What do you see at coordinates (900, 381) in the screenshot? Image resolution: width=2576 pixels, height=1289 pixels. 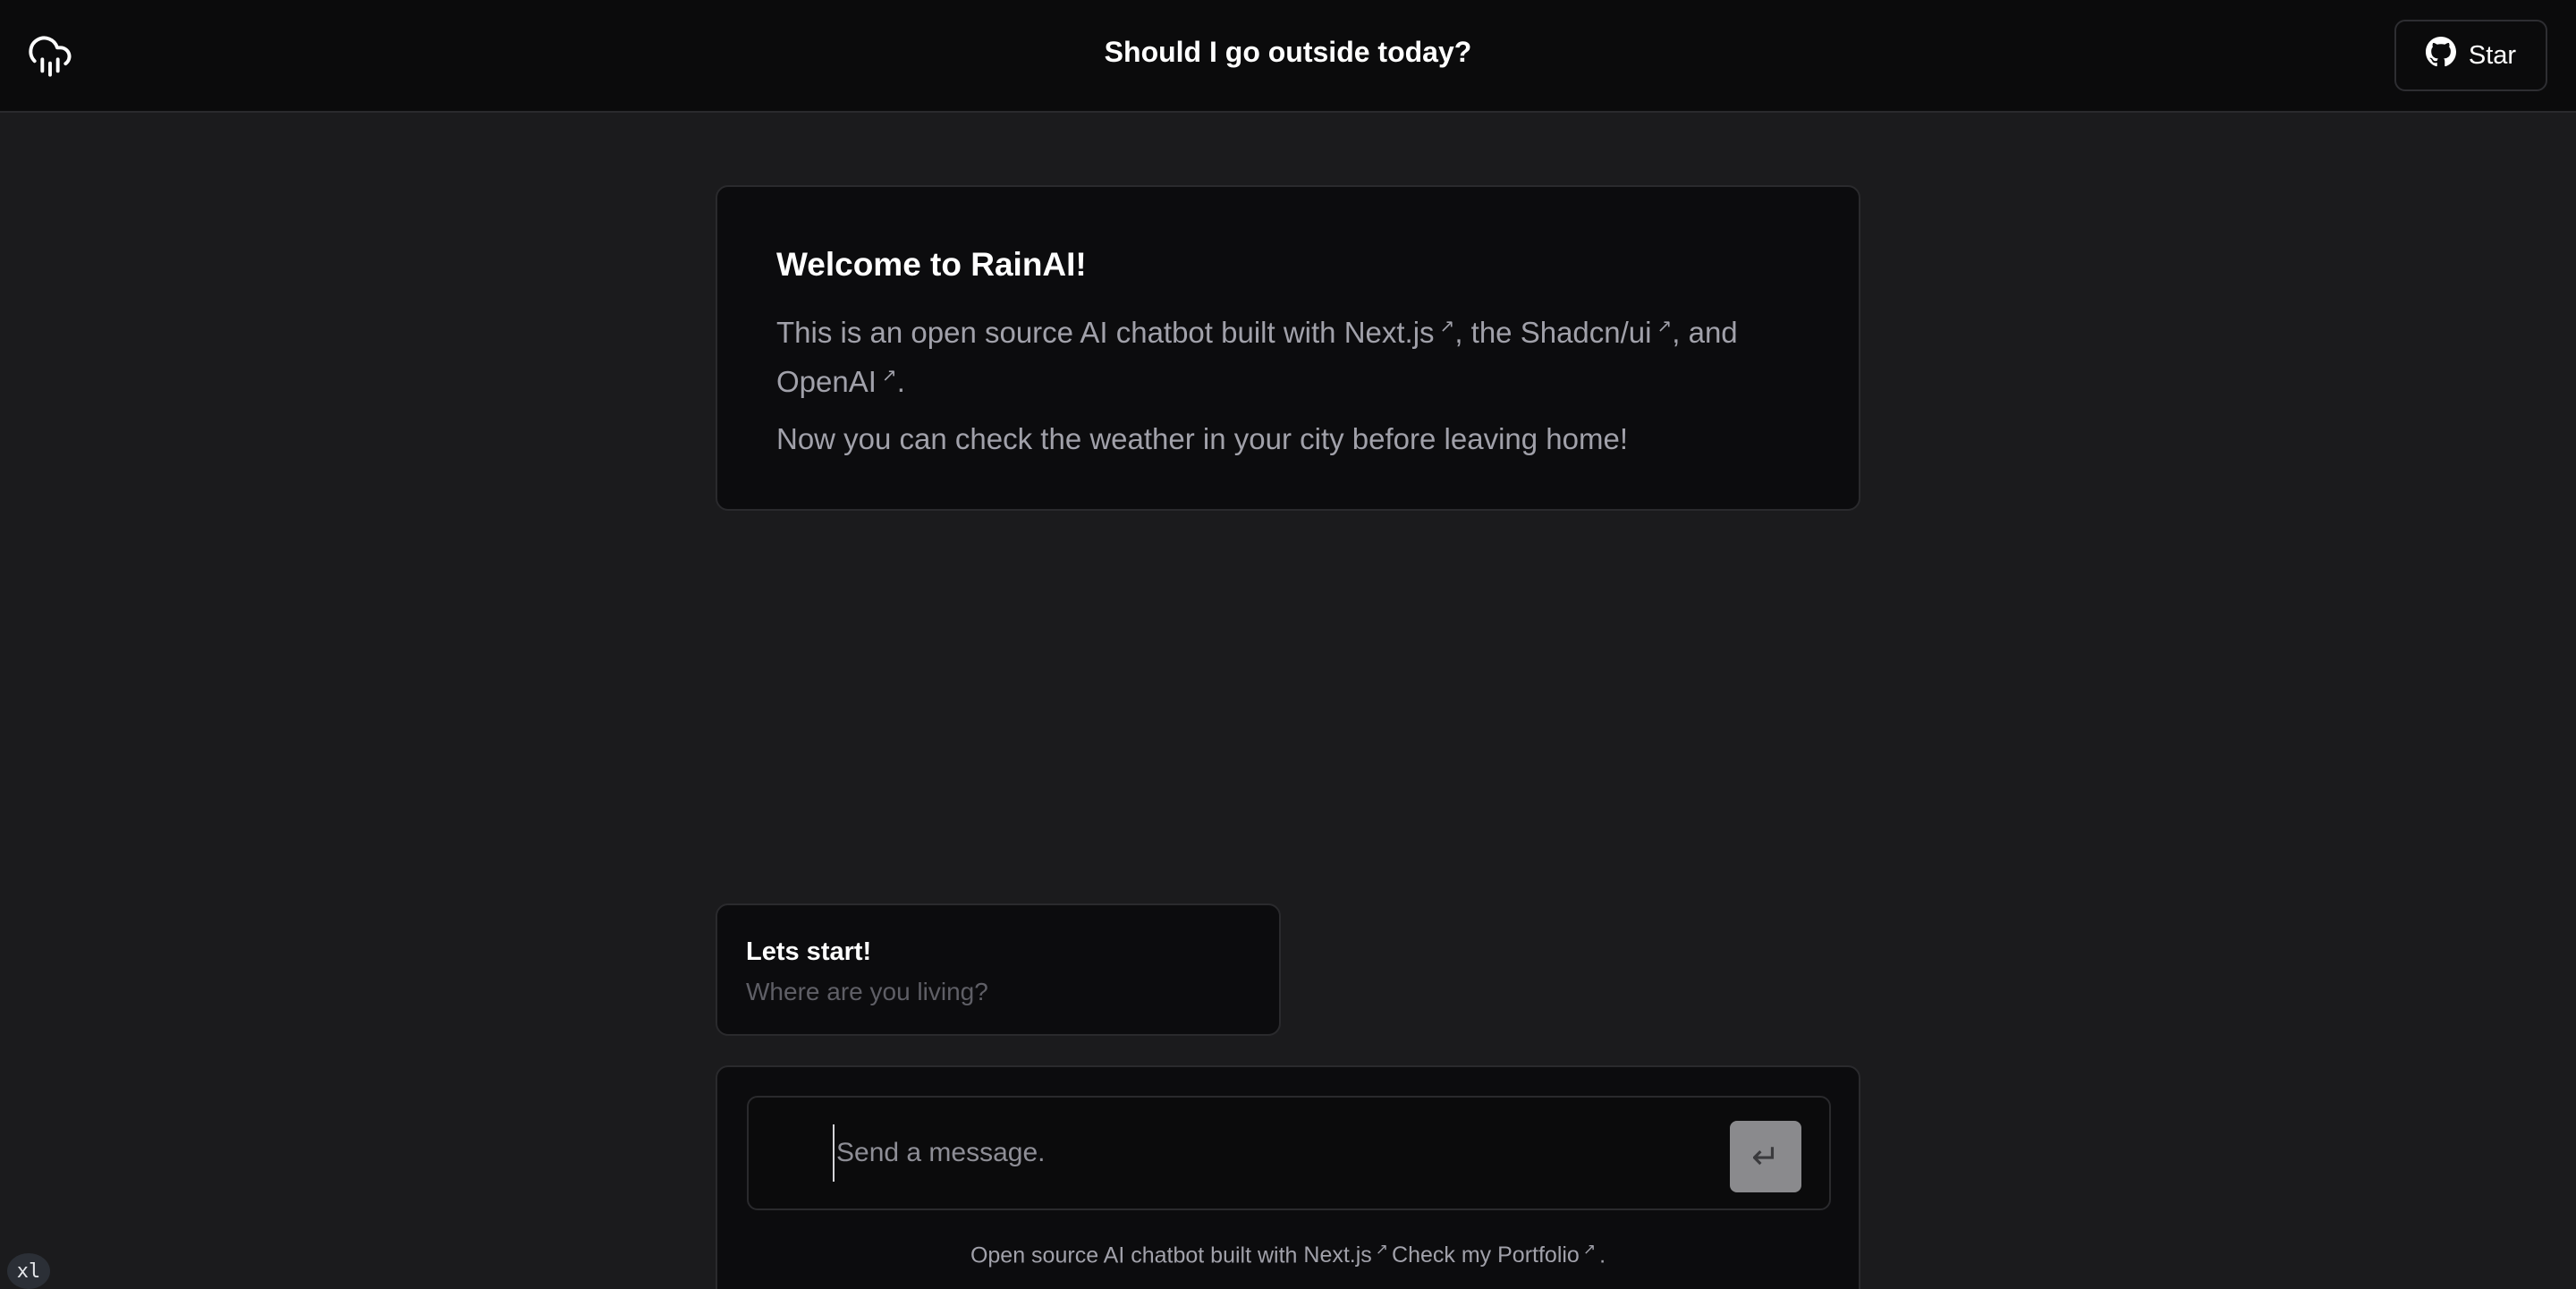 I see `intro-end: .` at bounding box center [900, 381].